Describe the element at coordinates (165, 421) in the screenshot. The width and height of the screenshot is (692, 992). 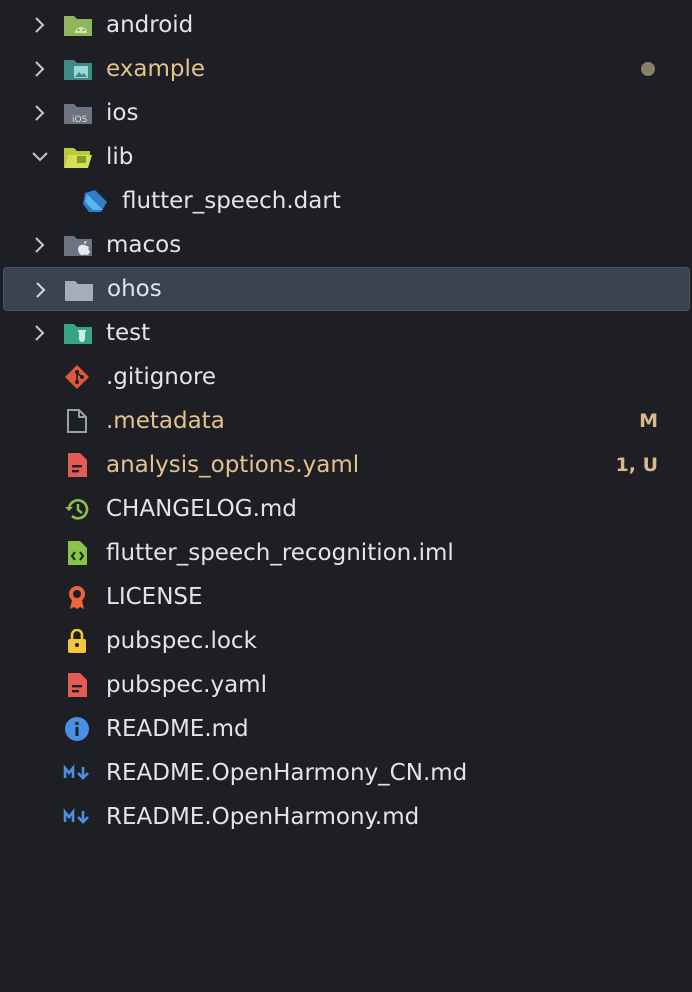
I see `tree-item-label: .metadata` at that location.